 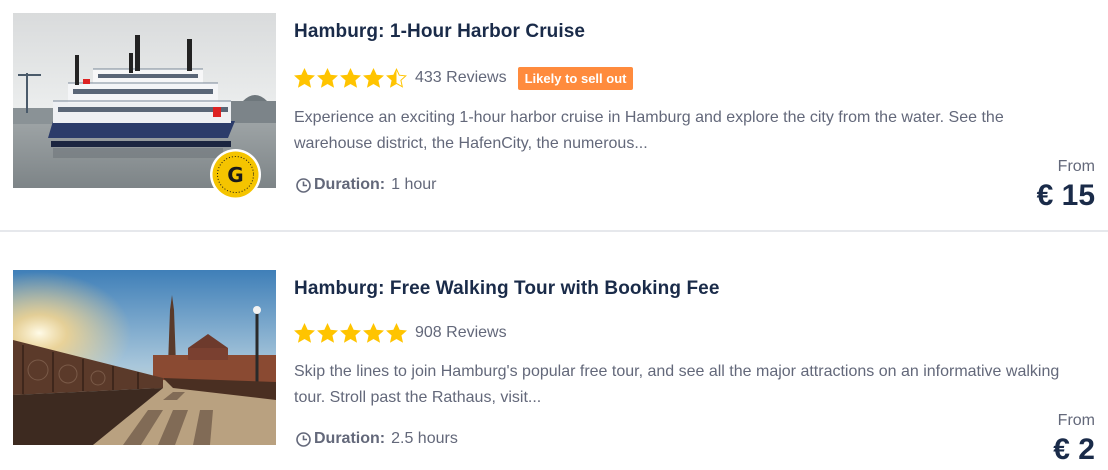 I want to click on duration-row: Duration: 2.5 hours, so click(x=376, y=439).